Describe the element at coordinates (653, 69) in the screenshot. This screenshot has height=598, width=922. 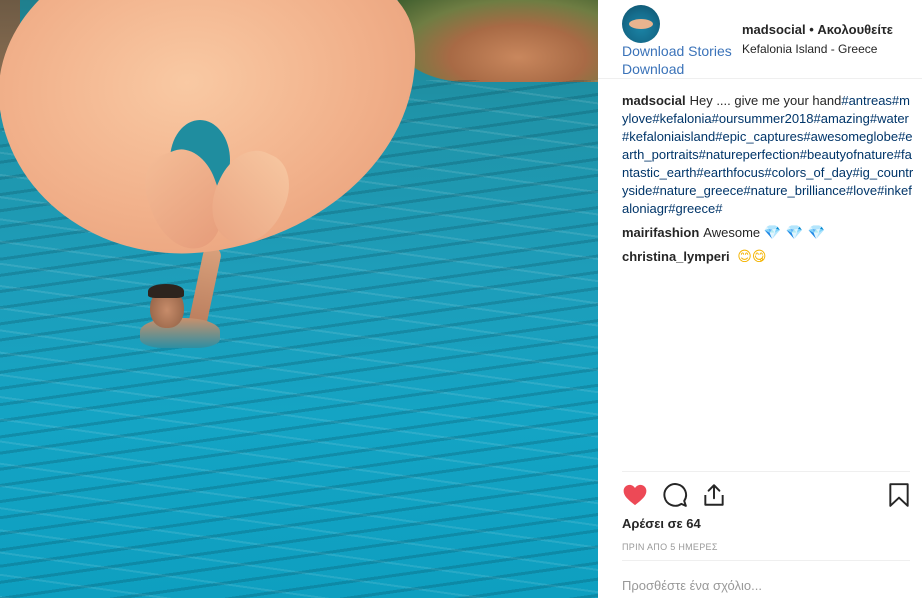
I see `download-link: Download` at that location.